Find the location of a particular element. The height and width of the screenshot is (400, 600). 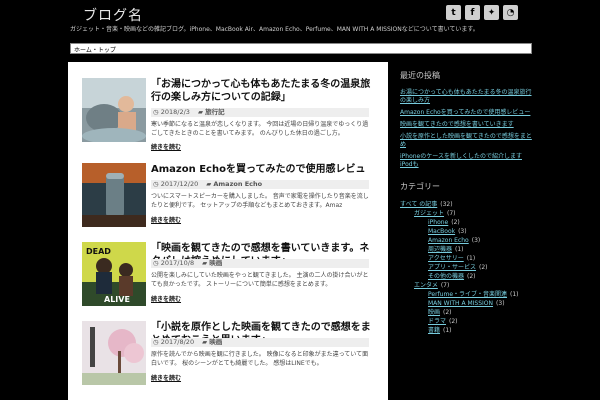

category-item: ドラマ (2) is located at coordinates (466, 321).